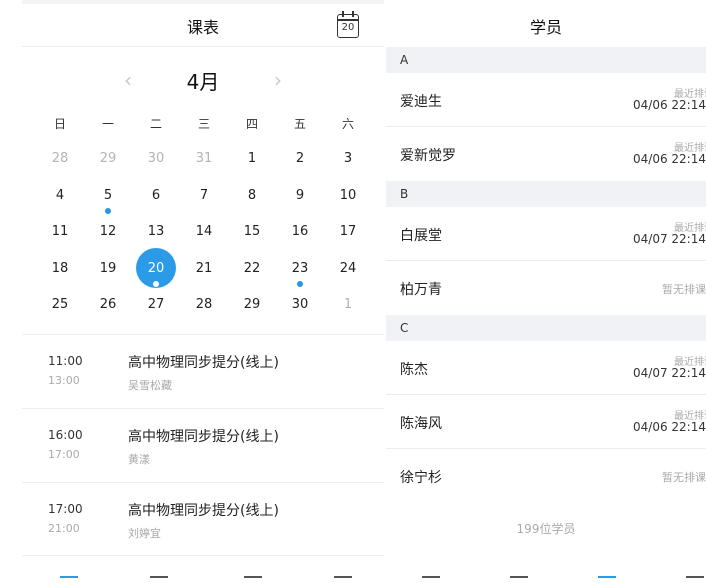  Describe the element at coordinates (156, 314) in the screenshot. I see `calendar-day: 27` at that location.